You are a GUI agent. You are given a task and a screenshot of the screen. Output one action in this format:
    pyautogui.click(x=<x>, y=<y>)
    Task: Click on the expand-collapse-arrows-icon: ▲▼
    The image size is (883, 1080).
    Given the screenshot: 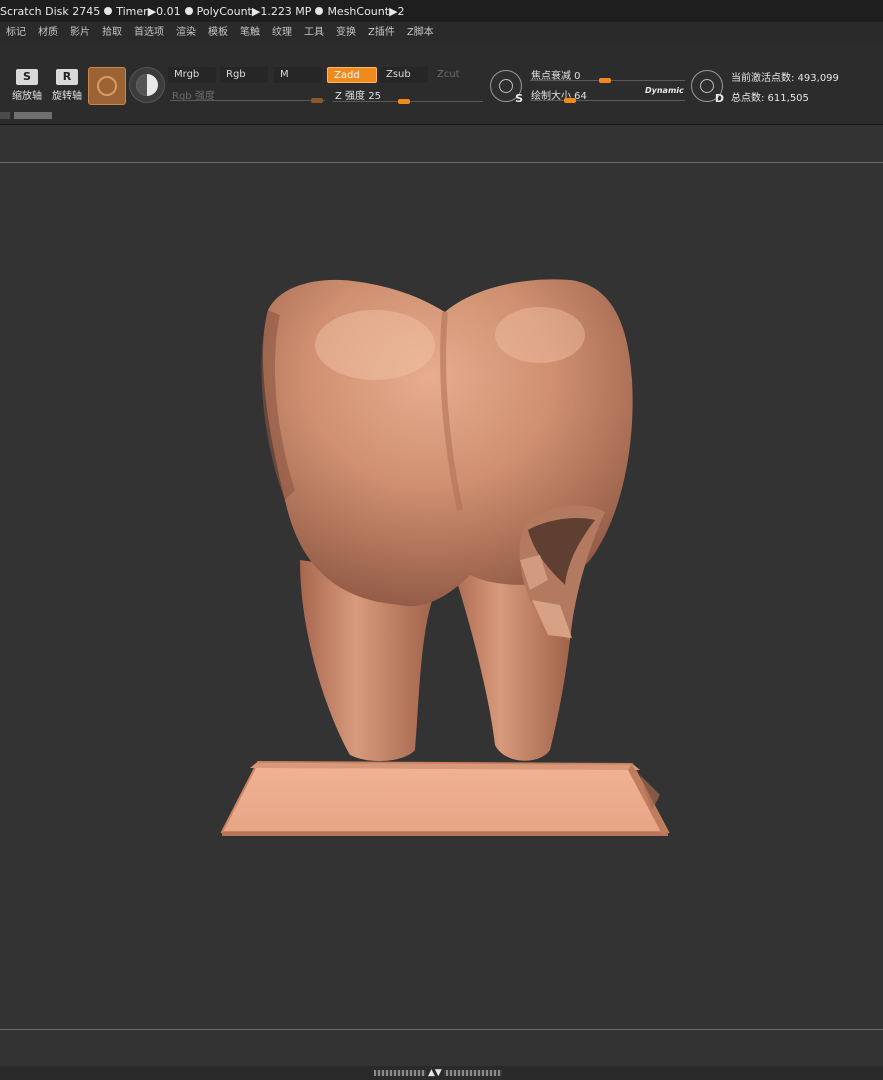 What is the action you would take?
    pyautogui.click(x=435, y=1073)
    